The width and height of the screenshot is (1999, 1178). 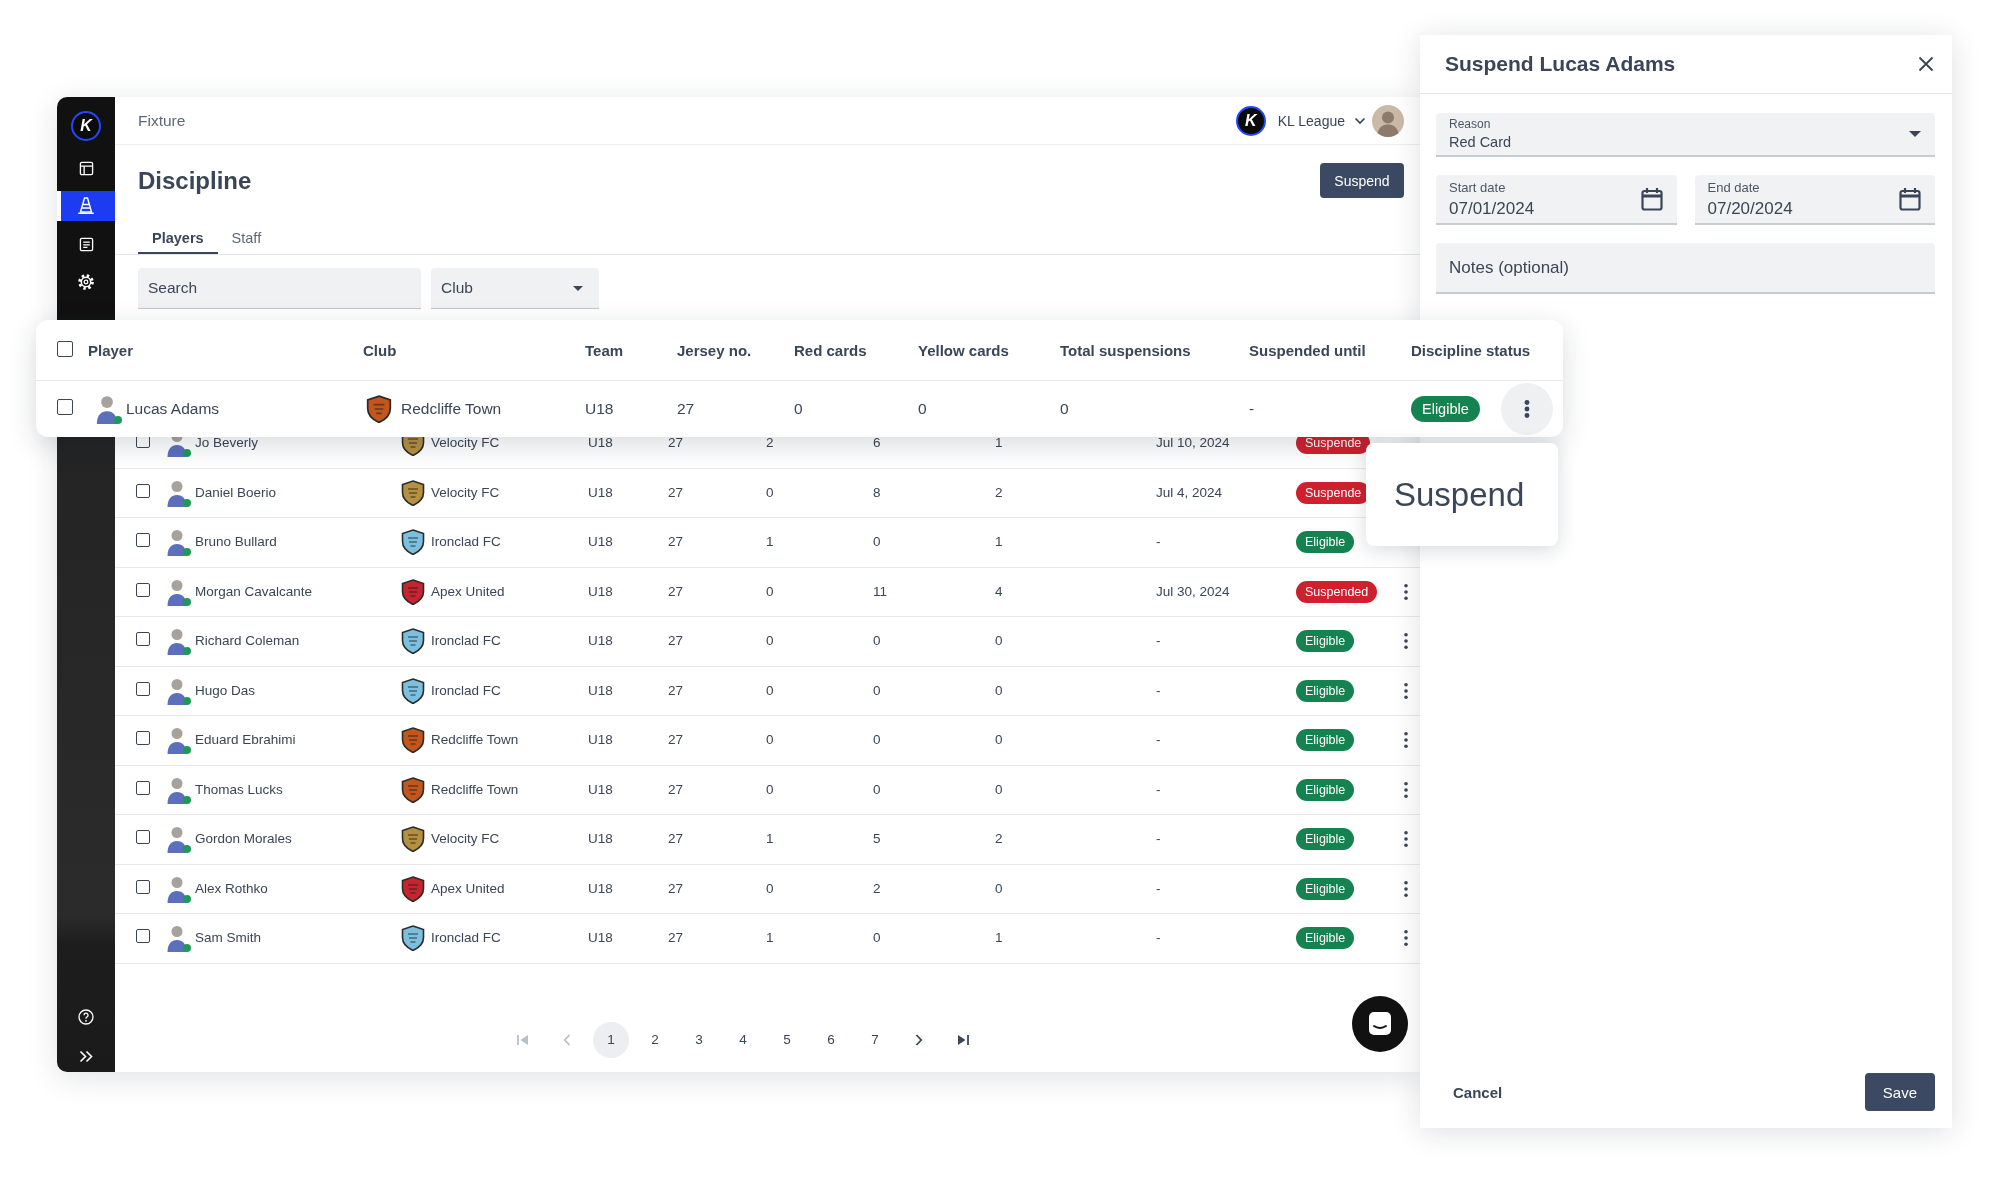 I want to click on player-name: Daniel Boerio, so click(x=236, y=492).